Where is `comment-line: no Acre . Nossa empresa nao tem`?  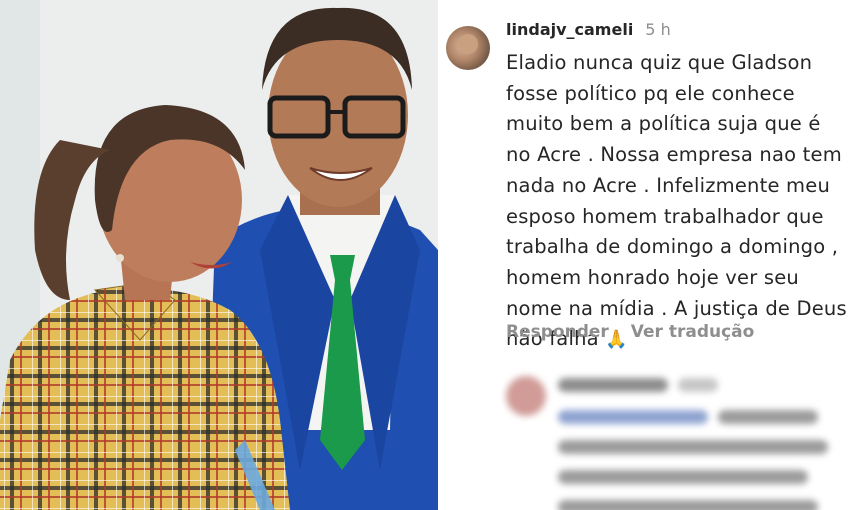 comment-line: no Acre . Nossa empresa nao tem is located at coordinates (674, 155).